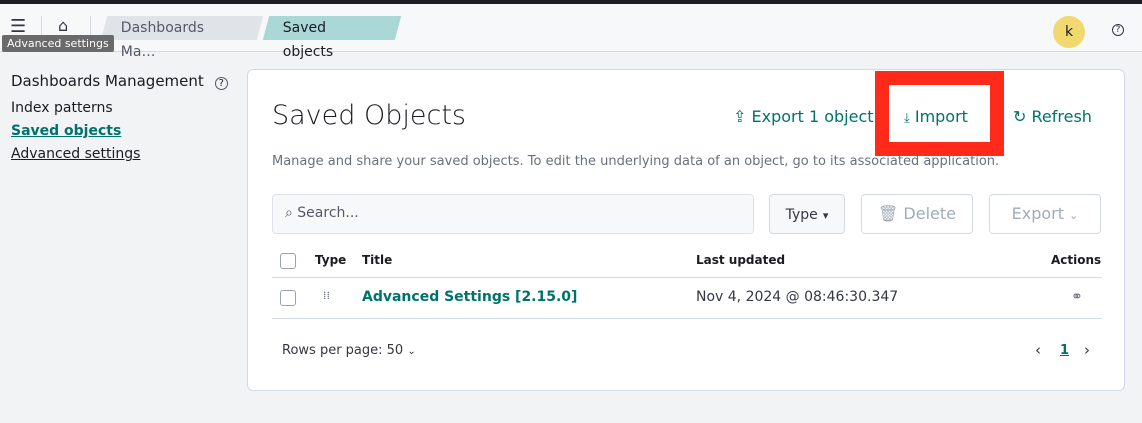 The width and height of the screenshot is (1142, 423). What do you see at coordinates (58, 43) in the screenshot?
I see `tooltip: Advanced settings` at bounding box center [58, 43].